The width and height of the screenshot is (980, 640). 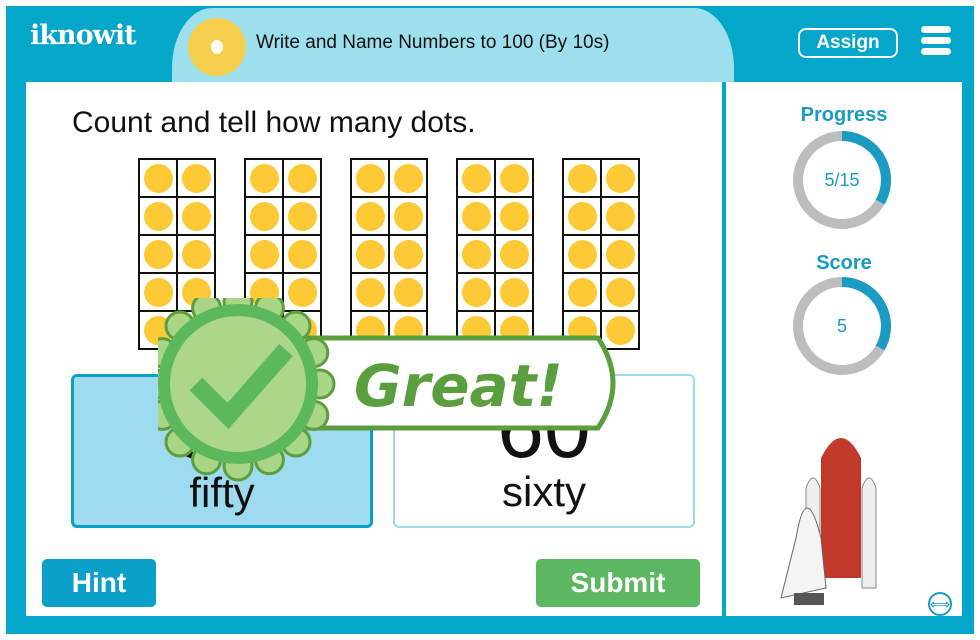 I want to click on space-shuttle-image, so click(x=828, y=521).